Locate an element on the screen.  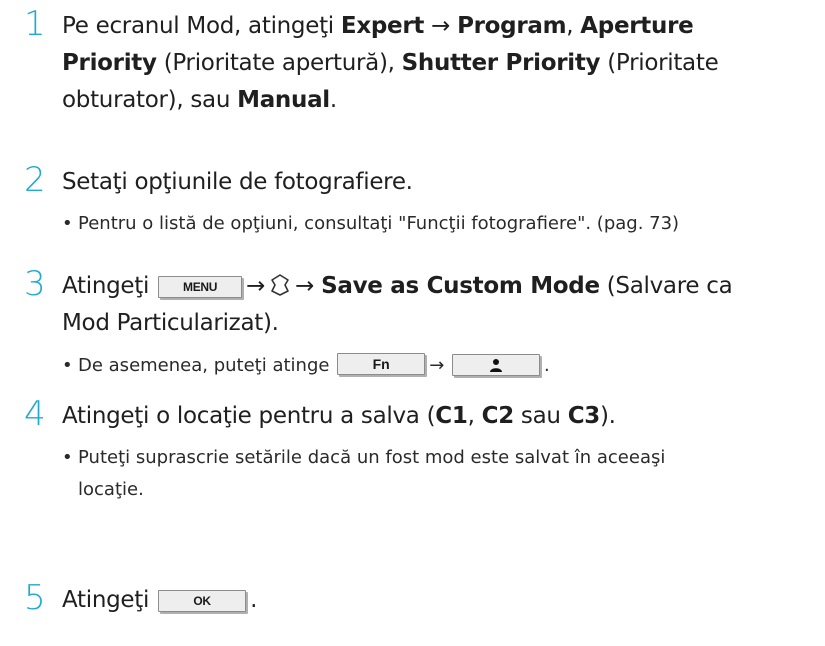
step-text-line: Mod Particularizat). is located at coordinates (170, 323).